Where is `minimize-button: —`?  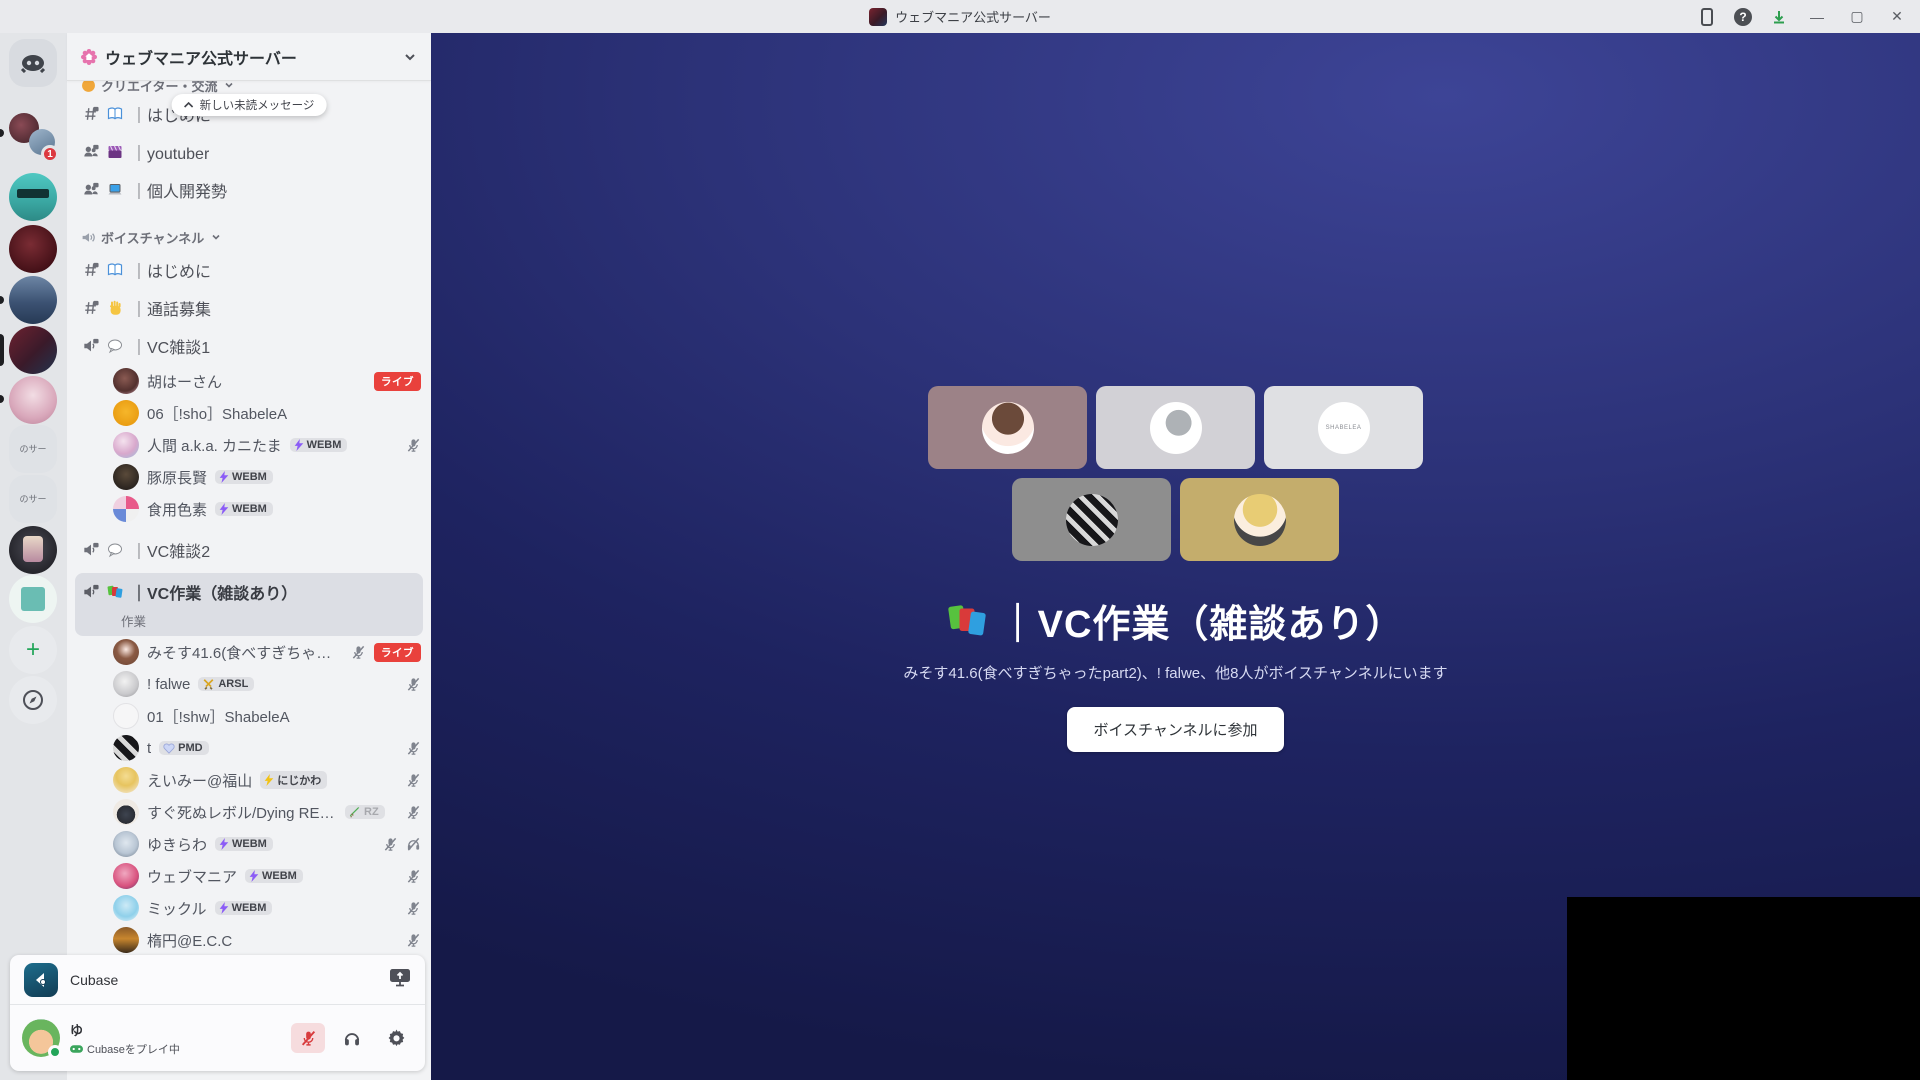
minimize-button: — is located at coordinates (1817, 16).